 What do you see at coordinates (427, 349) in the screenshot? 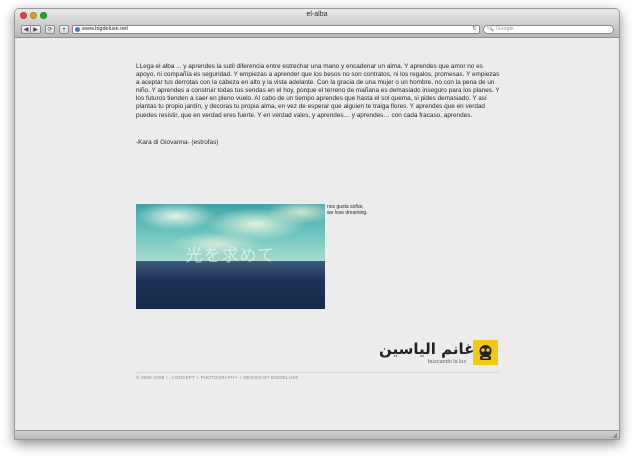
I see `logo-arabic-text: غانم الياسين` at bounding box center [427, 349].